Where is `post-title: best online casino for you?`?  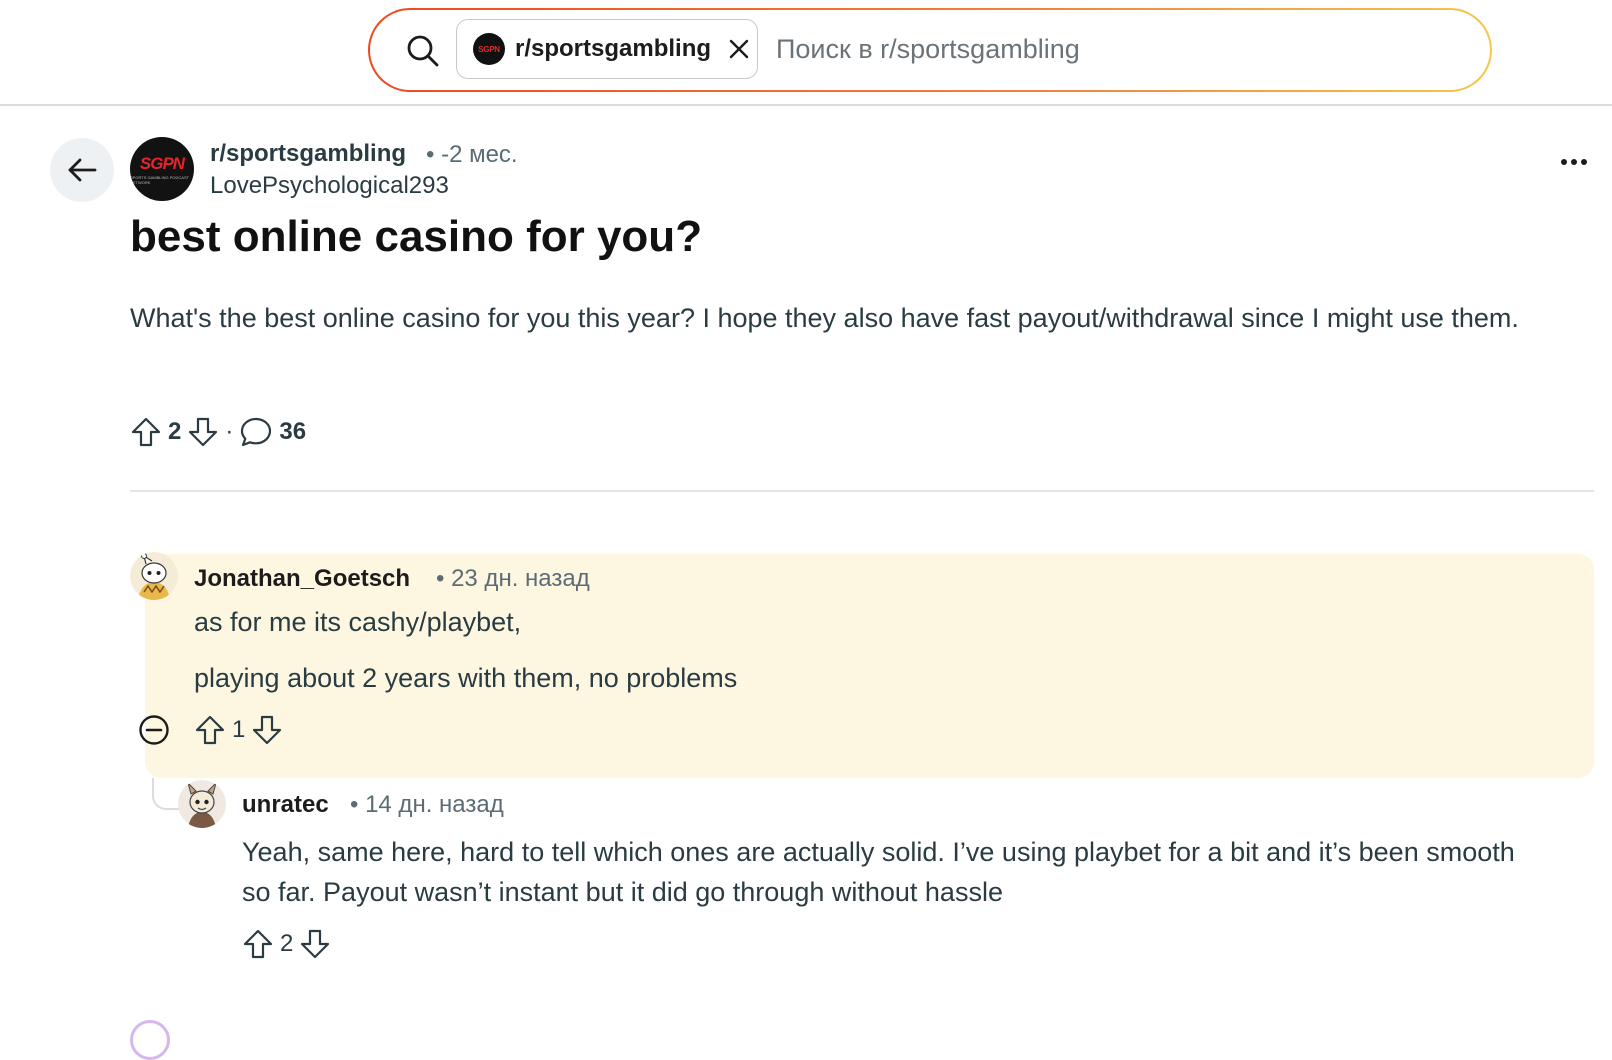 post-title: best online casino for you? is located at coordinates (416, 236).